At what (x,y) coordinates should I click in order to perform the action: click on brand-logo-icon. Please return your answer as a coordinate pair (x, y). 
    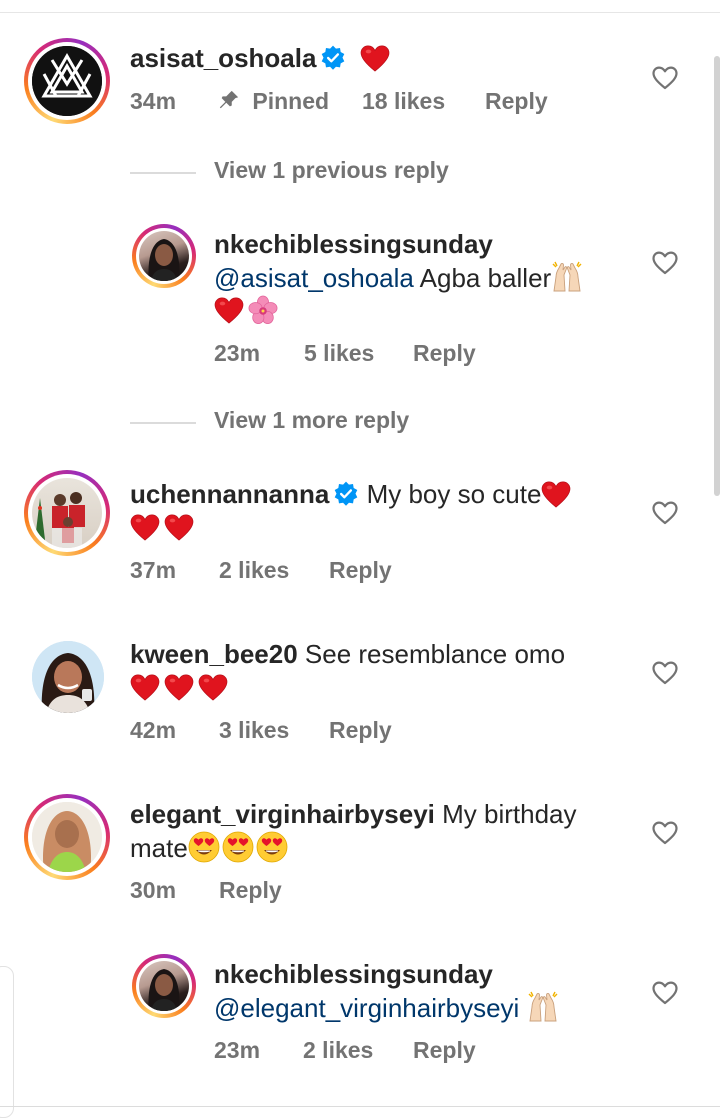
    Looking at the image, I should click on (67, 81).